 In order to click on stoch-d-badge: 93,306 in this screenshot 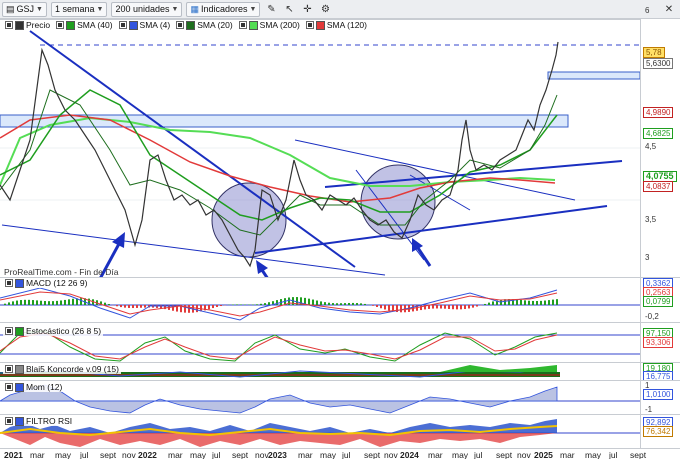, I will do `click(658, 342)`.